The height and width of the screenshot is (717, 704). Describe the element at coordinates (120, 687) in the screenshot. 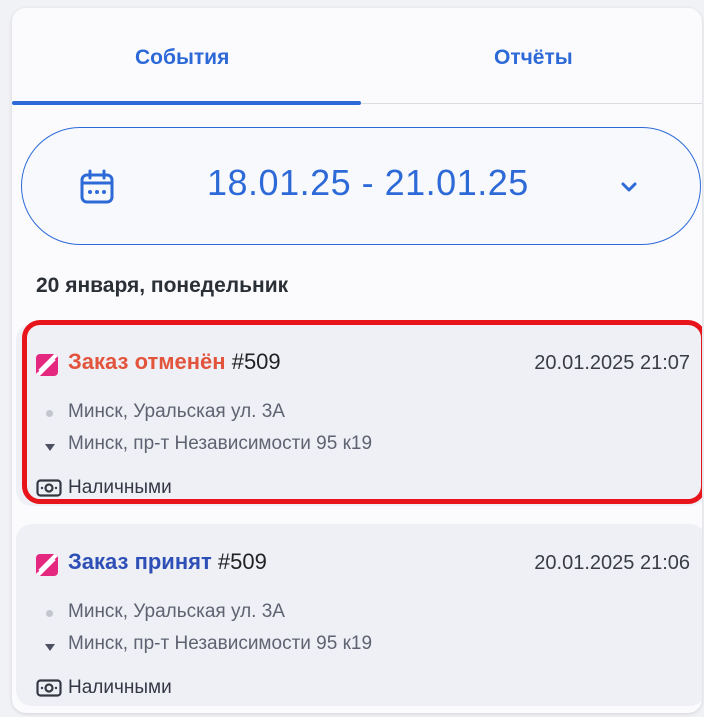

I see `payment-method: Наличными` at that location.